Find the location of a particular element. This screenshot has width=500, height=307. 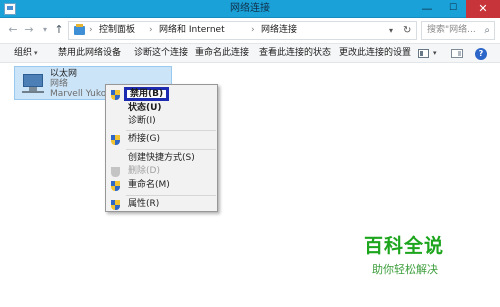

breadcrumb-control-panel: 控制面板 is located at coordinates (117, 30).